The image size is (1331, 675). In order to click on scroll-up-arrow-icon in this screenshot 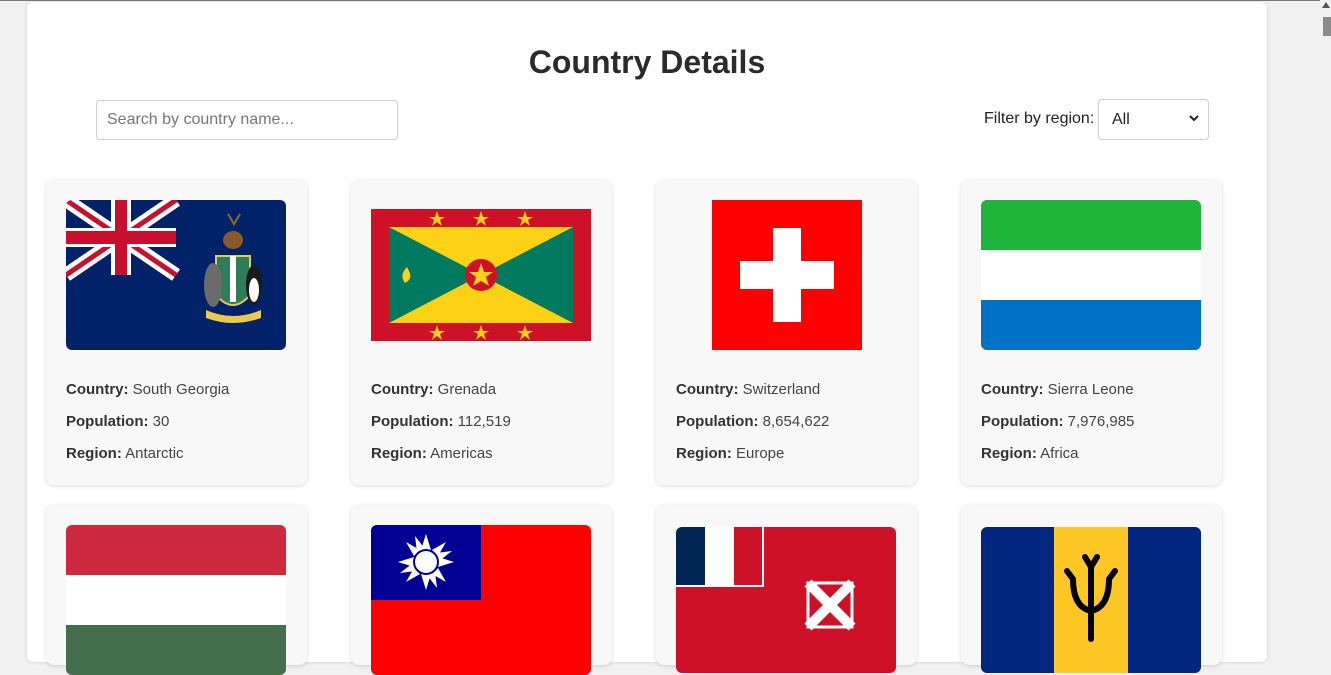, I will do `click(1326, 5)`.